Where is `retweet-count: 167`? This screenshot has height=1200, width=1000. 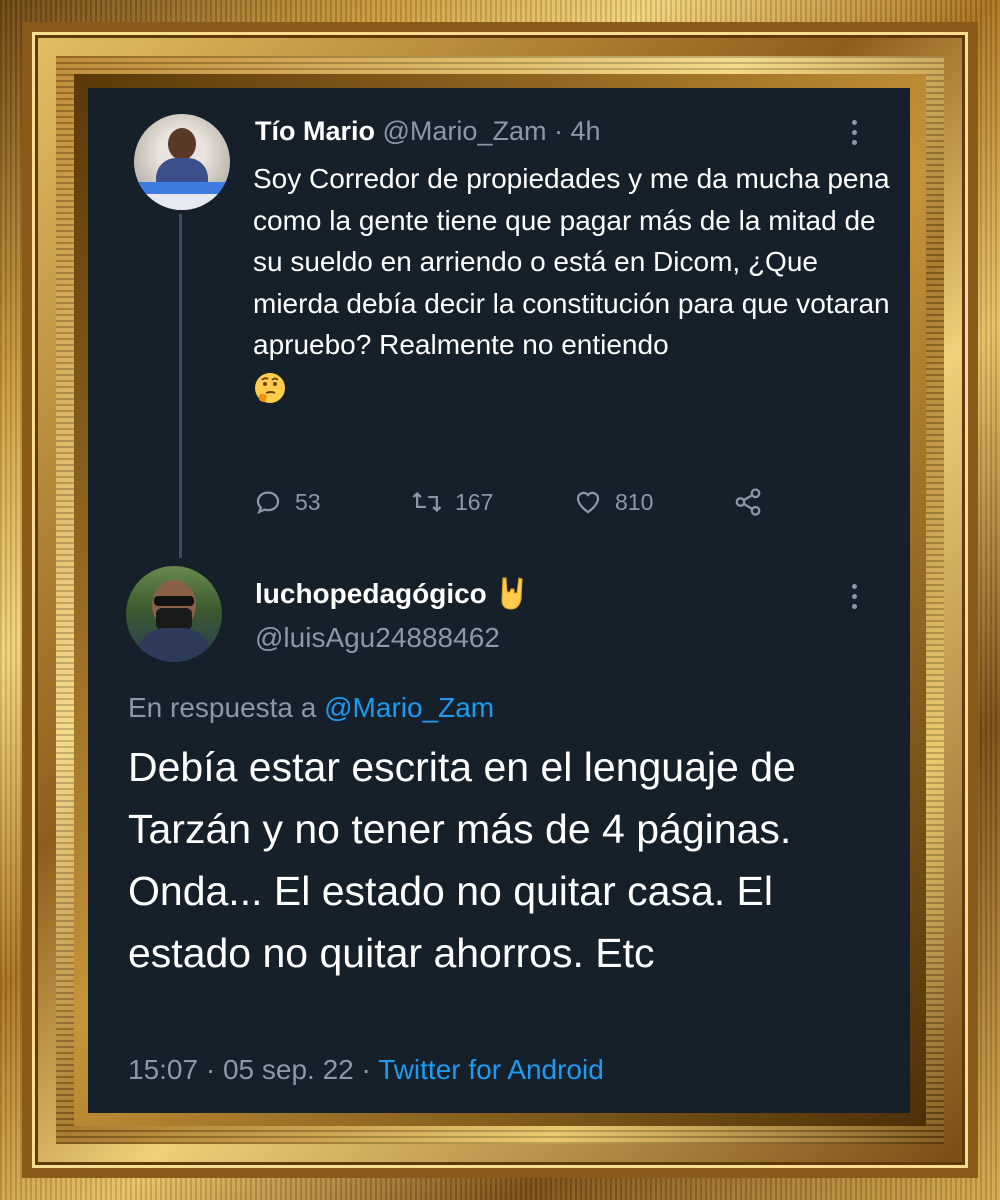 retweet-count: 167 is located at coordinates (474, 501).